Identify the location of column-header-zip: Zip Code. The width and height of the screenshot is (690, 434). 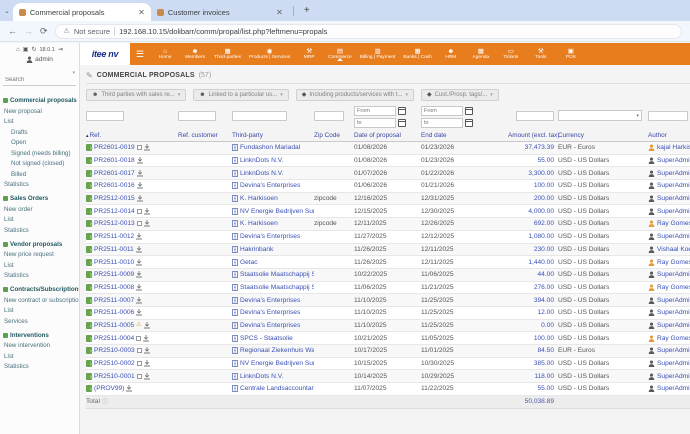
(334, 135).